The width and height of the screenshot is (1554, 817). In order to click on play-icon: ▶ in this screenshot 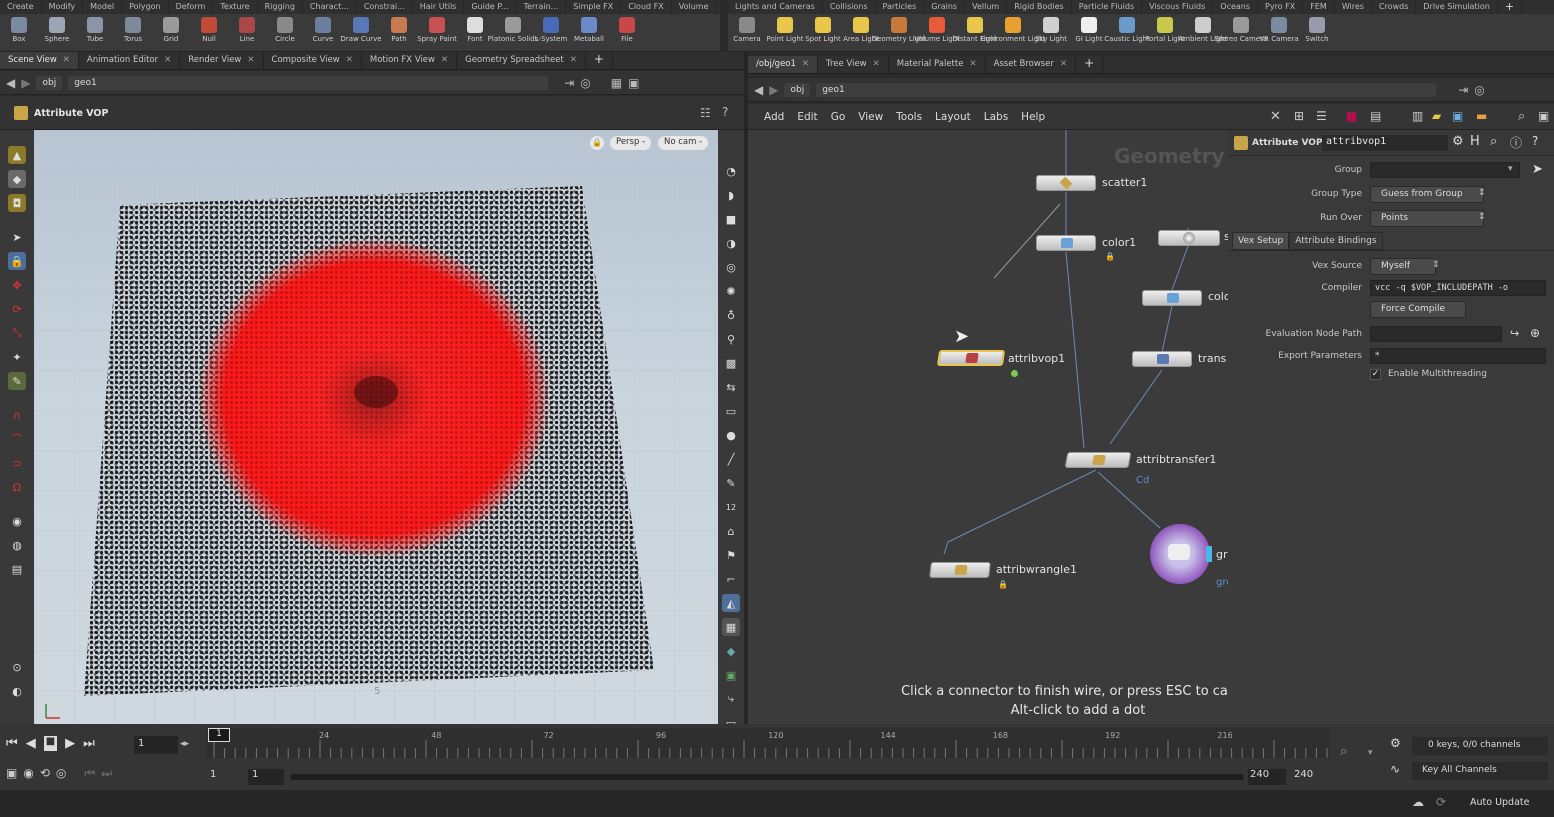, I will do `click(70, 743)`.